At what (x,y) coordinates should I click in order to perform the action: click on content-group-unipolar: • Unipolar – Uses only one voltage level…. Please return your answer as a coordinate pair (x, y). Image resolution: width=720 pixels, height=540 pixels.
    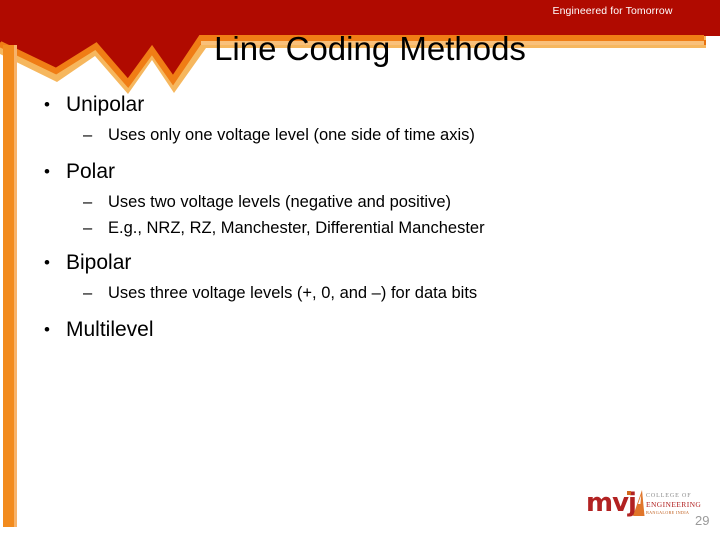
    Looking at the image, I should click on (361, 119).